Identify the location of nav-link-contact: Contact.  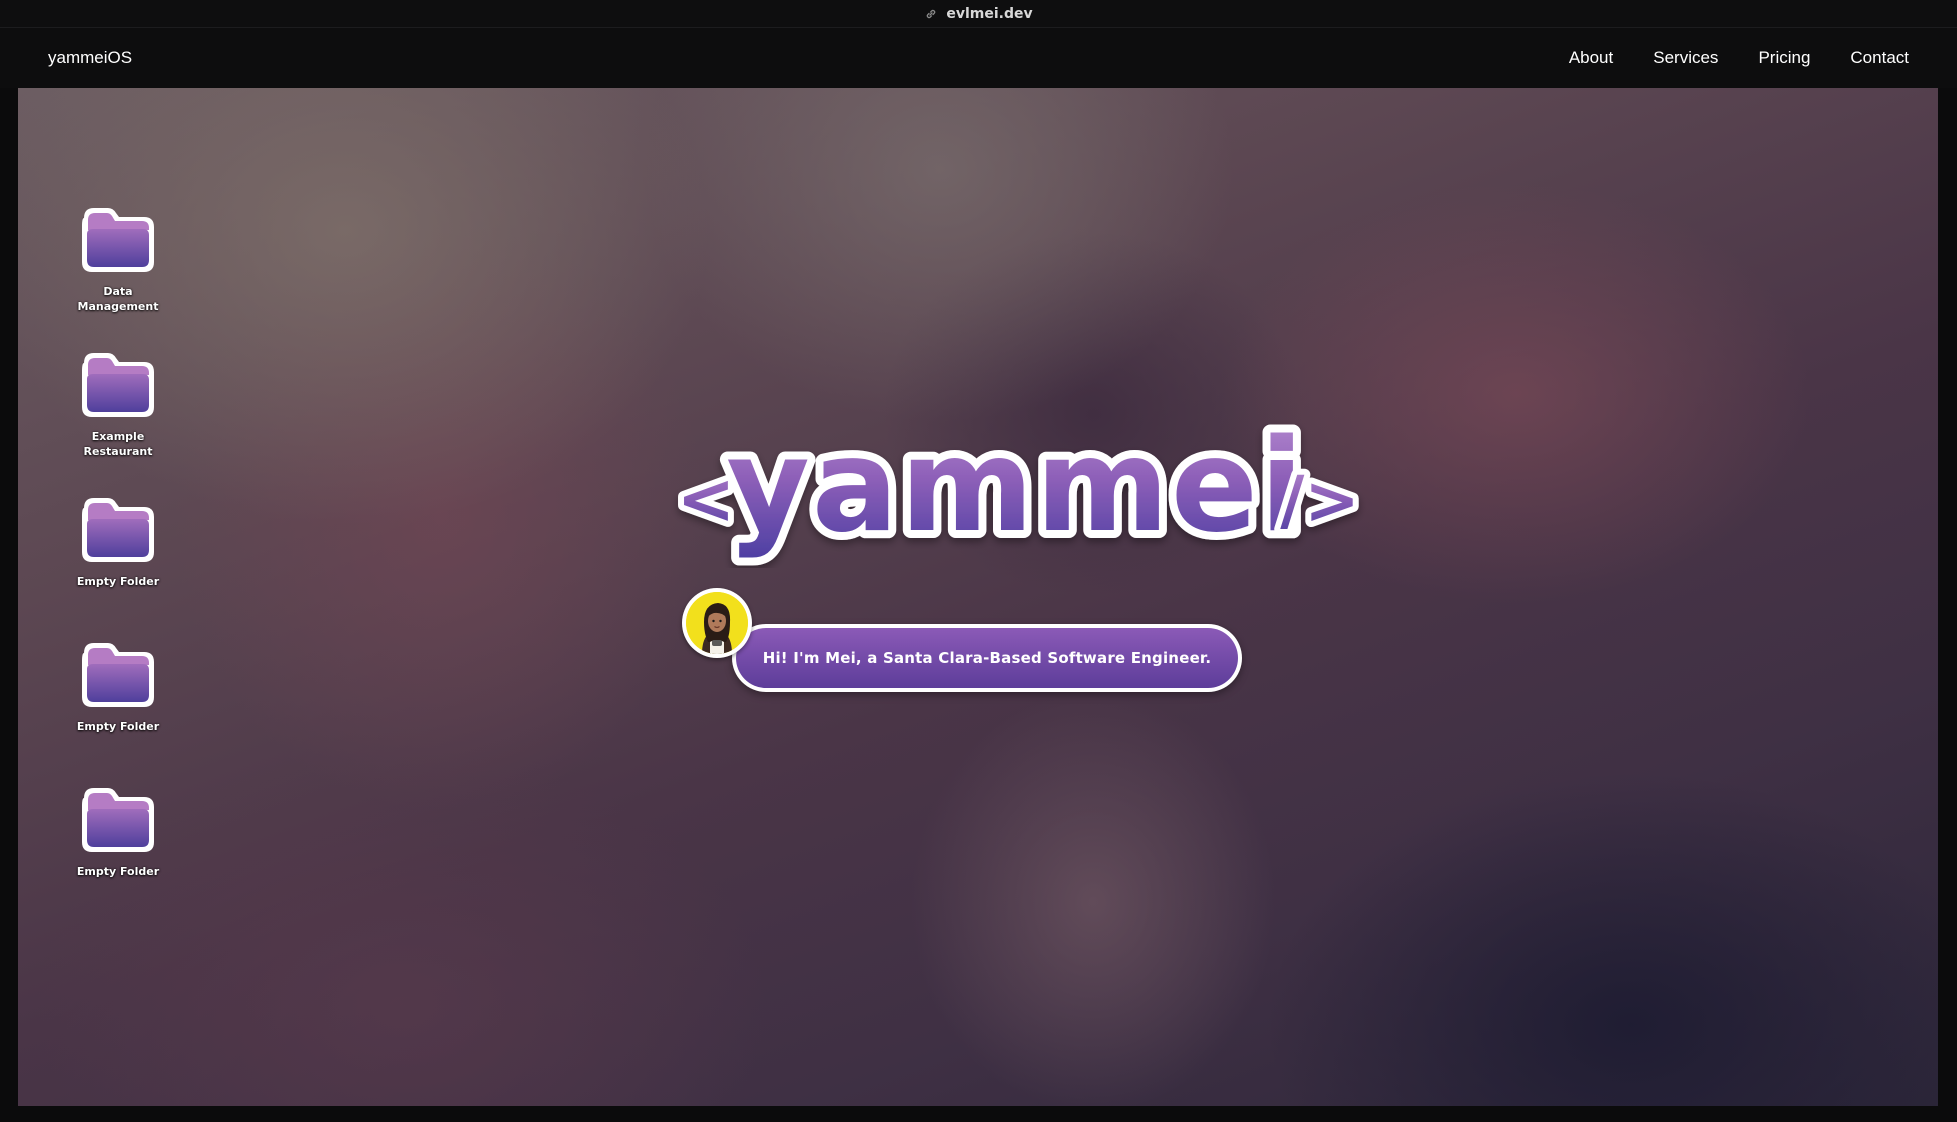
(1879, 58).